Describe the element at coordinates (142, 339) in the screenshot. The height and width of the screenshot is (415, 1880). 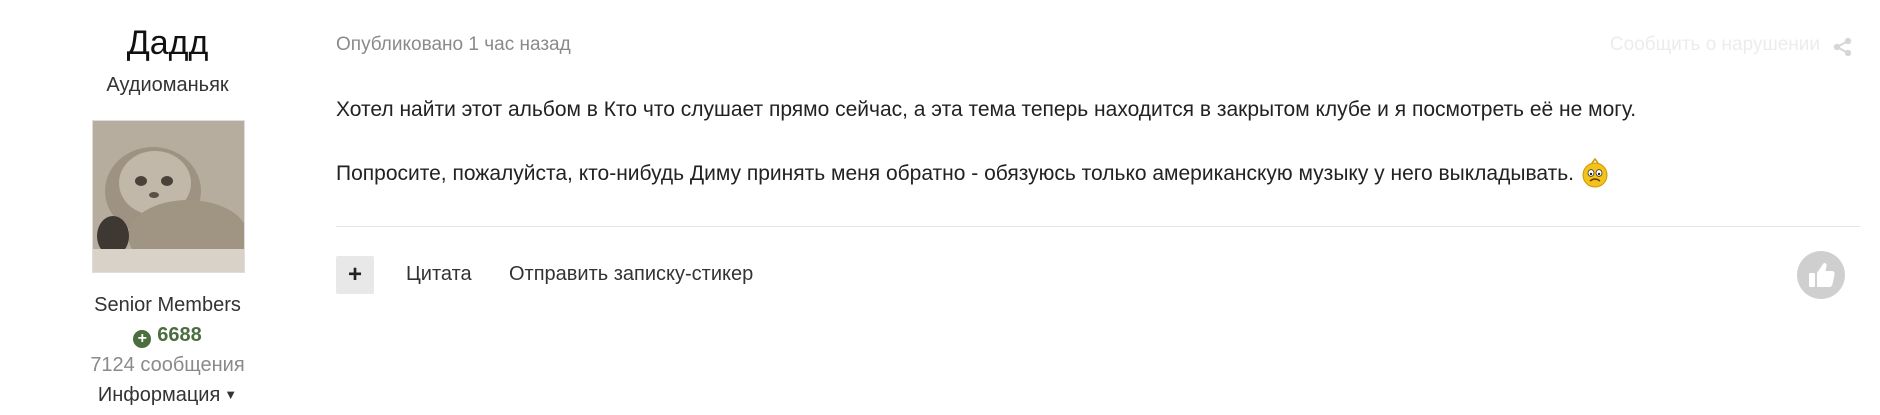
I see `plus-circle-icon: +` at that location.